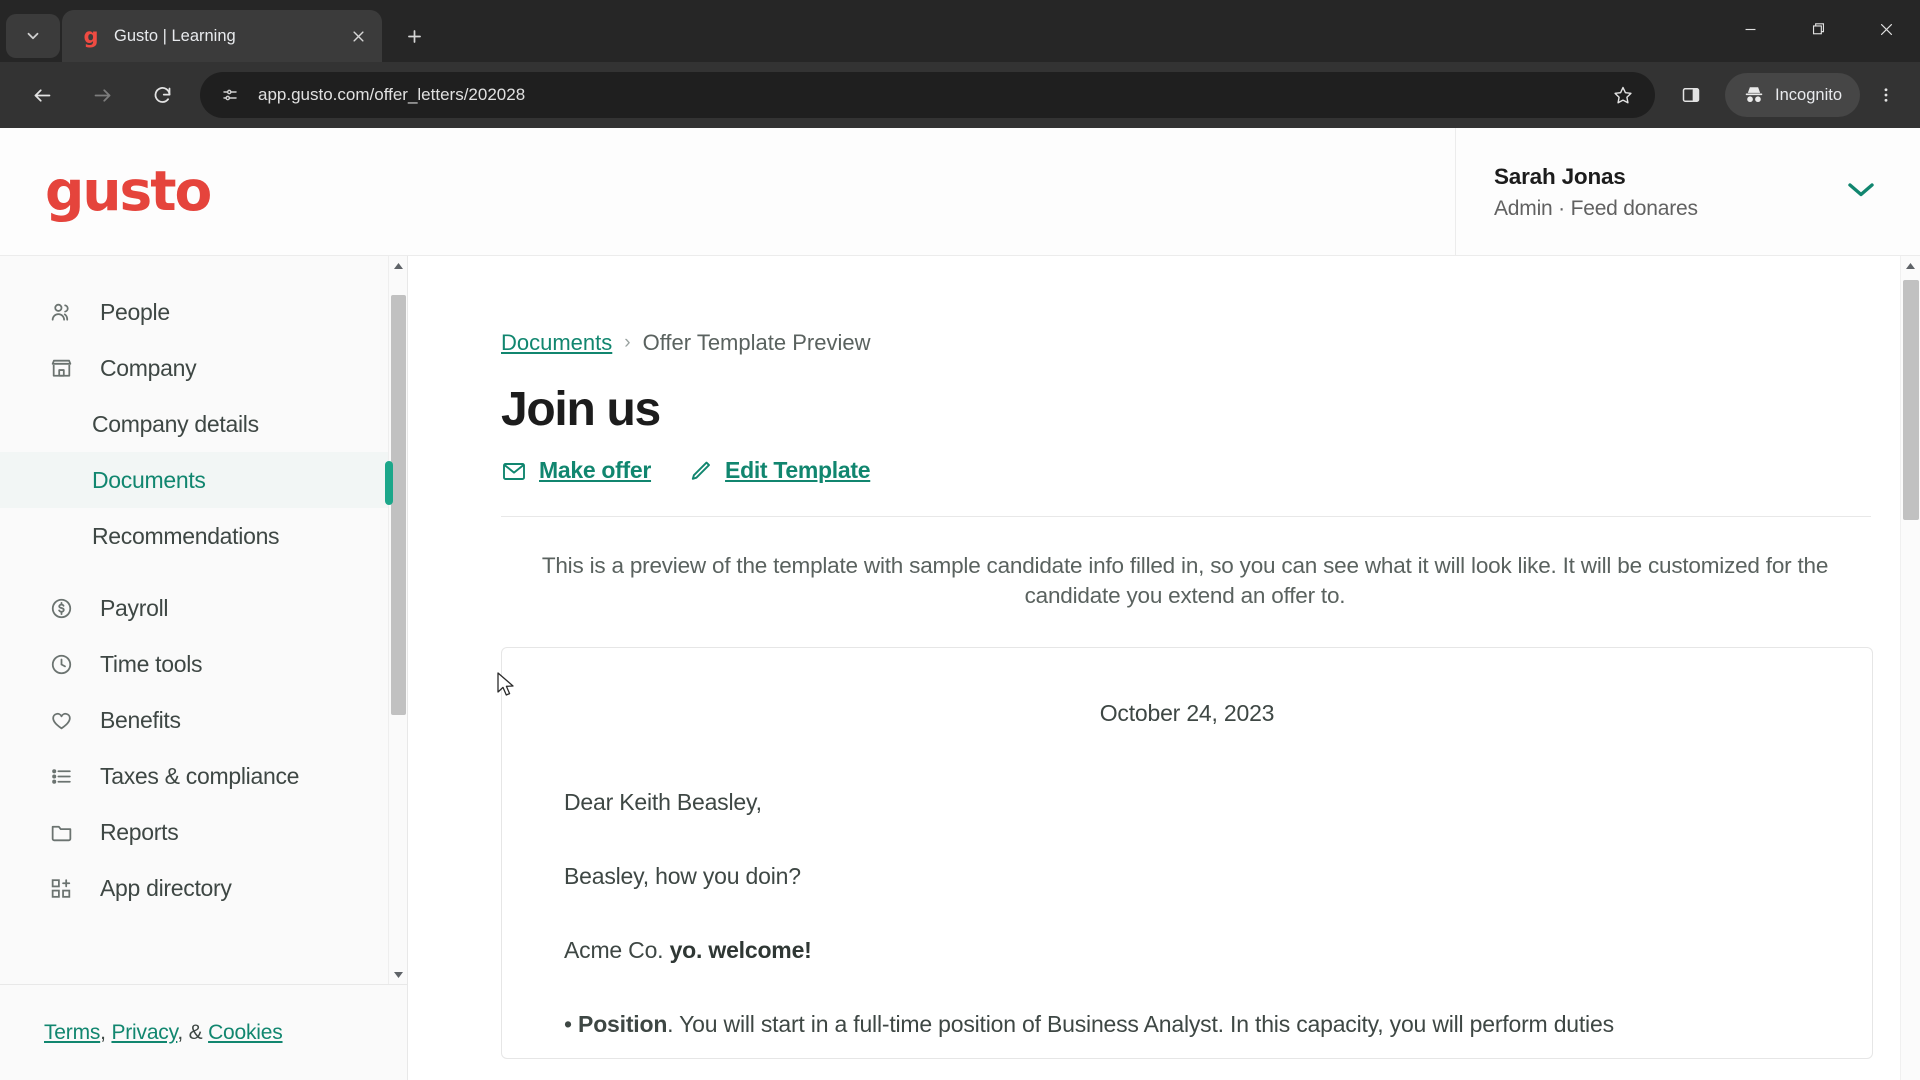 Image resolution: width=1920 pixels, height=1080 pixels. What do you see at coordinates (72, 1032) in the screenshot?
I see `terms-link: Terms` at bounding box center [72, 1032].